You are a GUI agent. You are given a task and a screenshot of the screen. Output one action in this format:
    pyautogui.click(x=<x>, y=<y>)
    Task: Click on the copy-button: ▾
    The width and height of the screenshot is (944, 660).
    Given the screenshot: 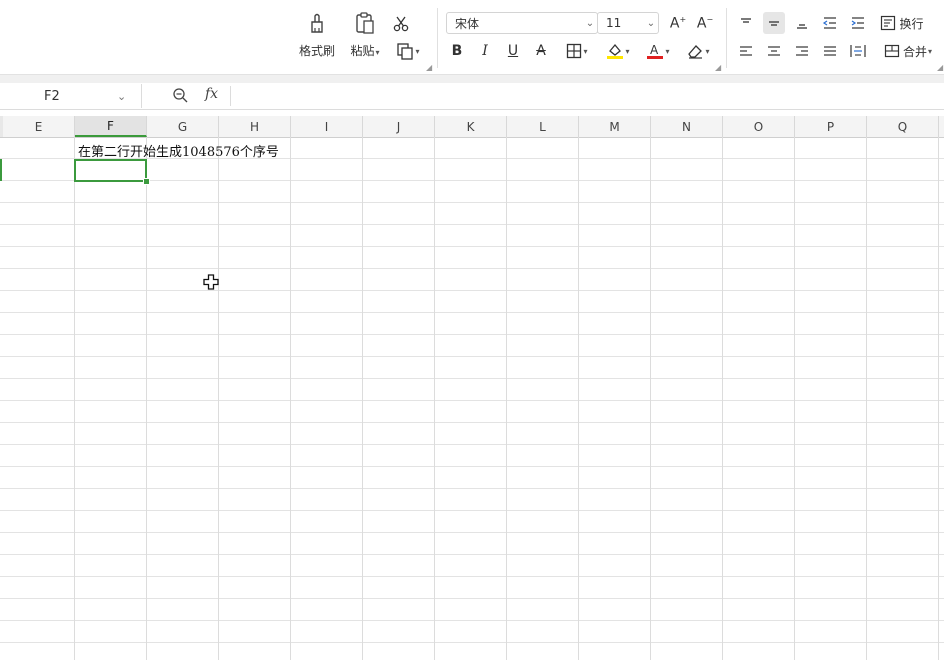 What is the action you would take?
    pyautogui.click(x=408, y=51)
    